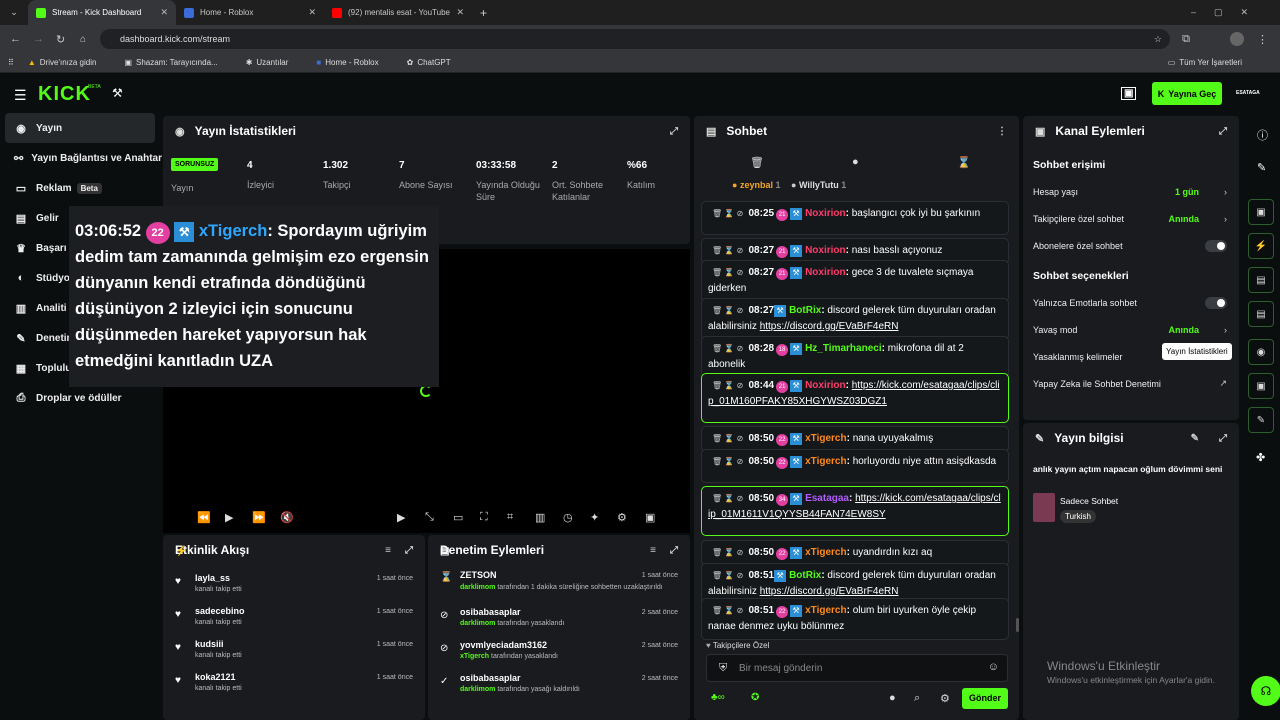  Describe the element at coordinates (21, 397) in the screenshot. I see `gift-icon: ⎙` at that location.